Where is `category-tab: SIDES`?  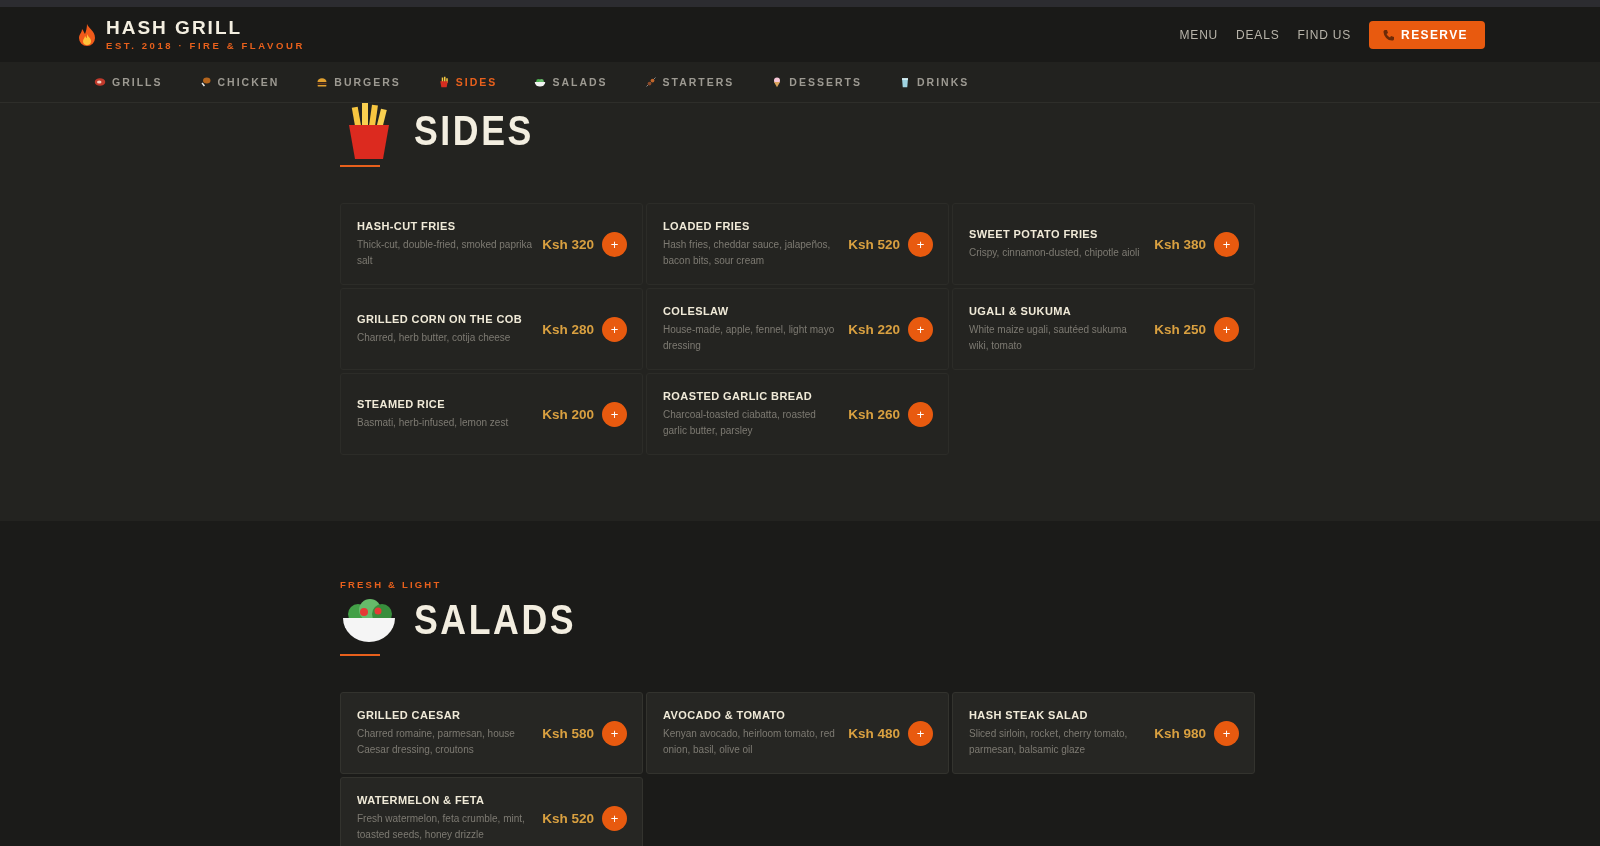
category-tab: SIDES is located at coordinates (467, 82).